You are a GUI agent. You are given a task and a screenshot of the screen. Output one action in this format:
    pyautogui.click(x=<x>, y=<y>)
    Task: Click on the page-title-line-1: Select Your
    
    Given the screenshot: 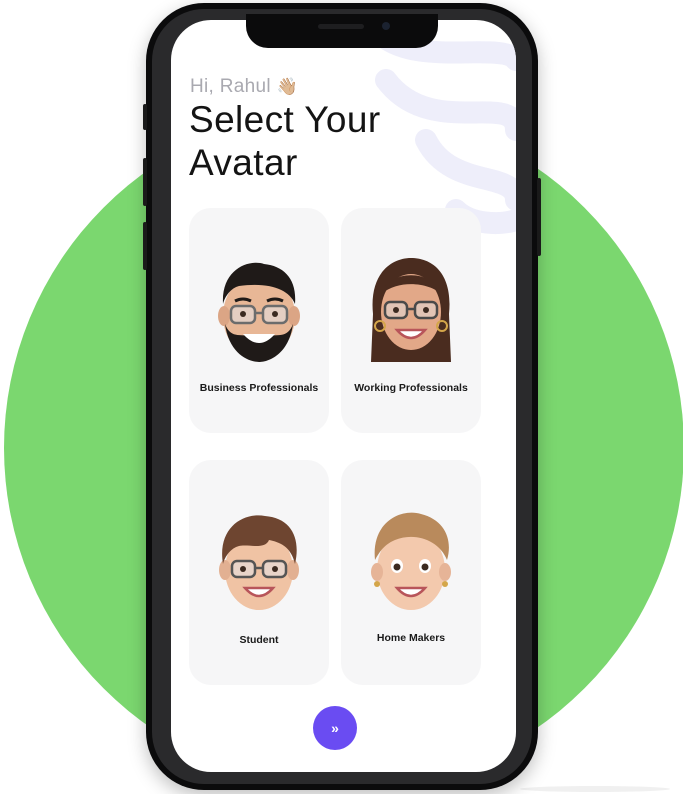 What is the action you would take?
    pyautogui.click(x=285, y=119)
    